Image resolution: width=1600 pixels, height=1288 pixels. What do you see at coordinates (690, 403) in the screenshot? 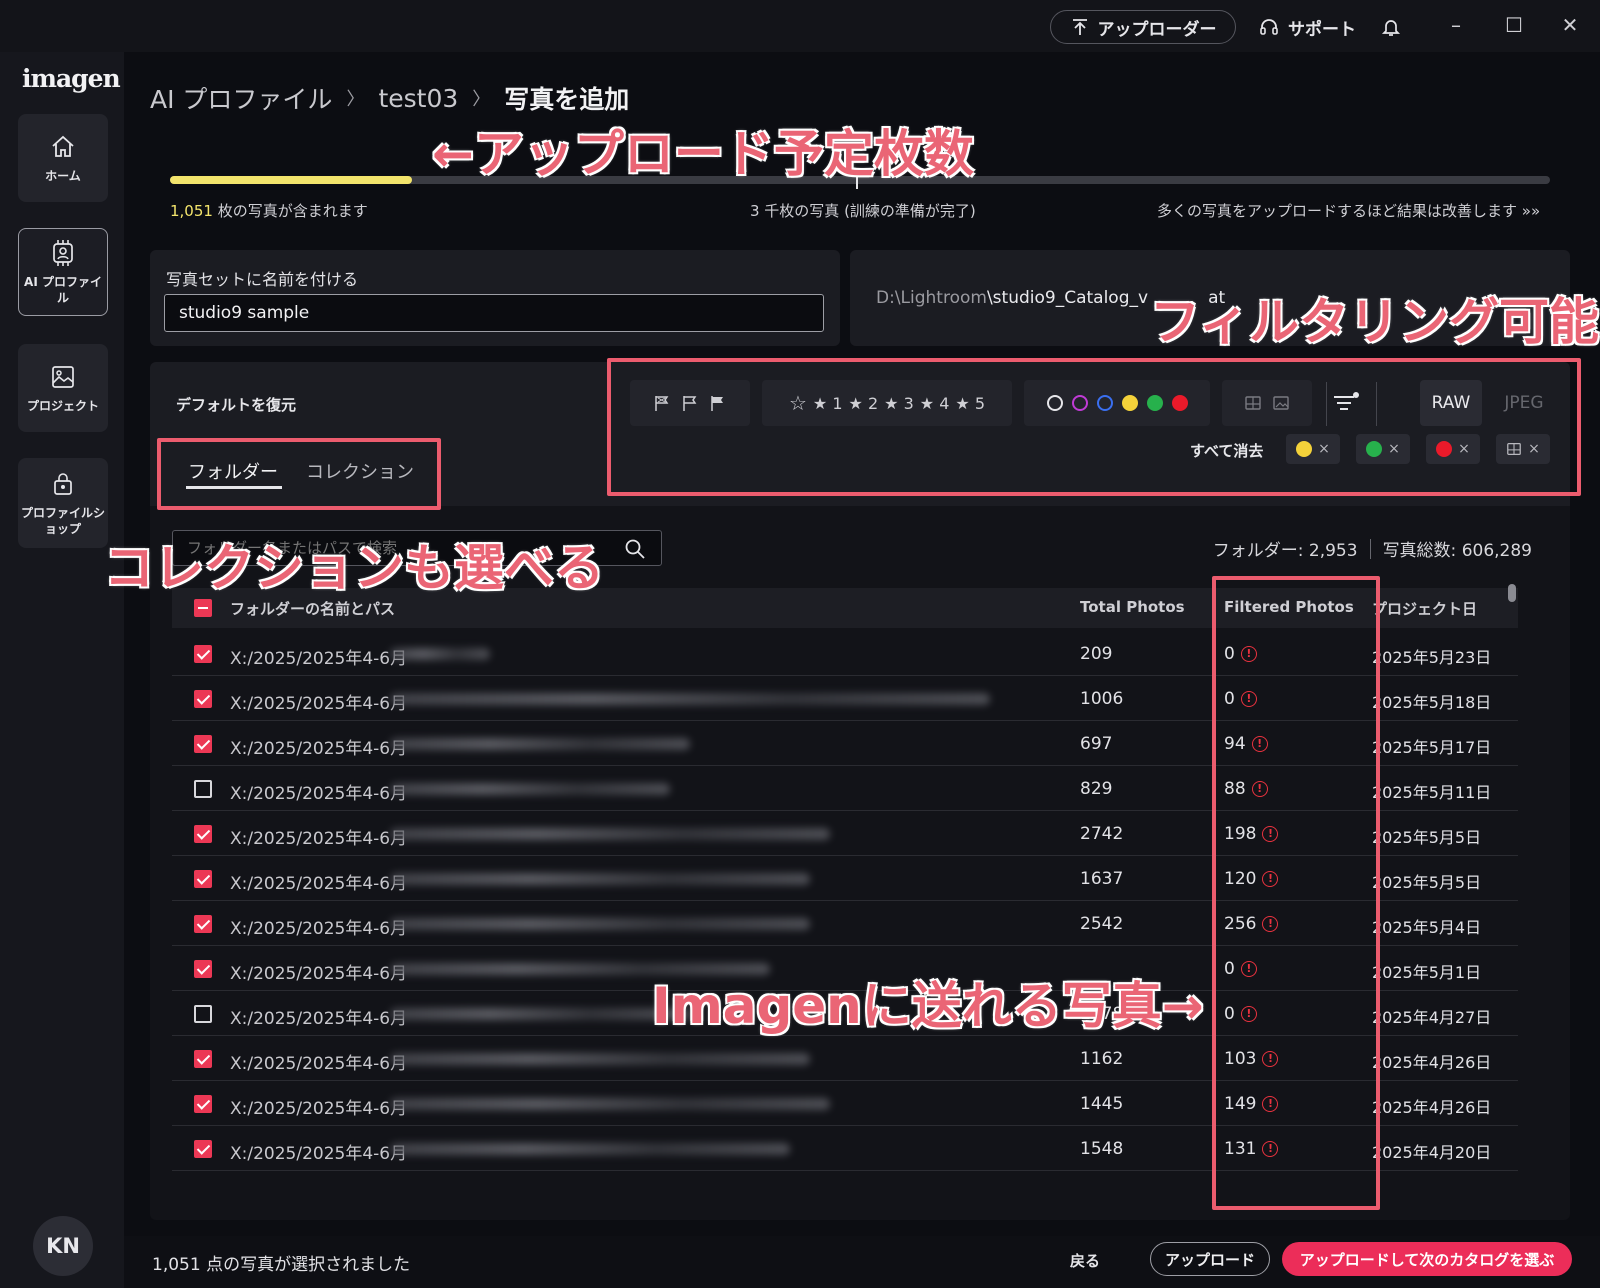
I see `flag-unflagged-icon` at bounding box center [690, 403].